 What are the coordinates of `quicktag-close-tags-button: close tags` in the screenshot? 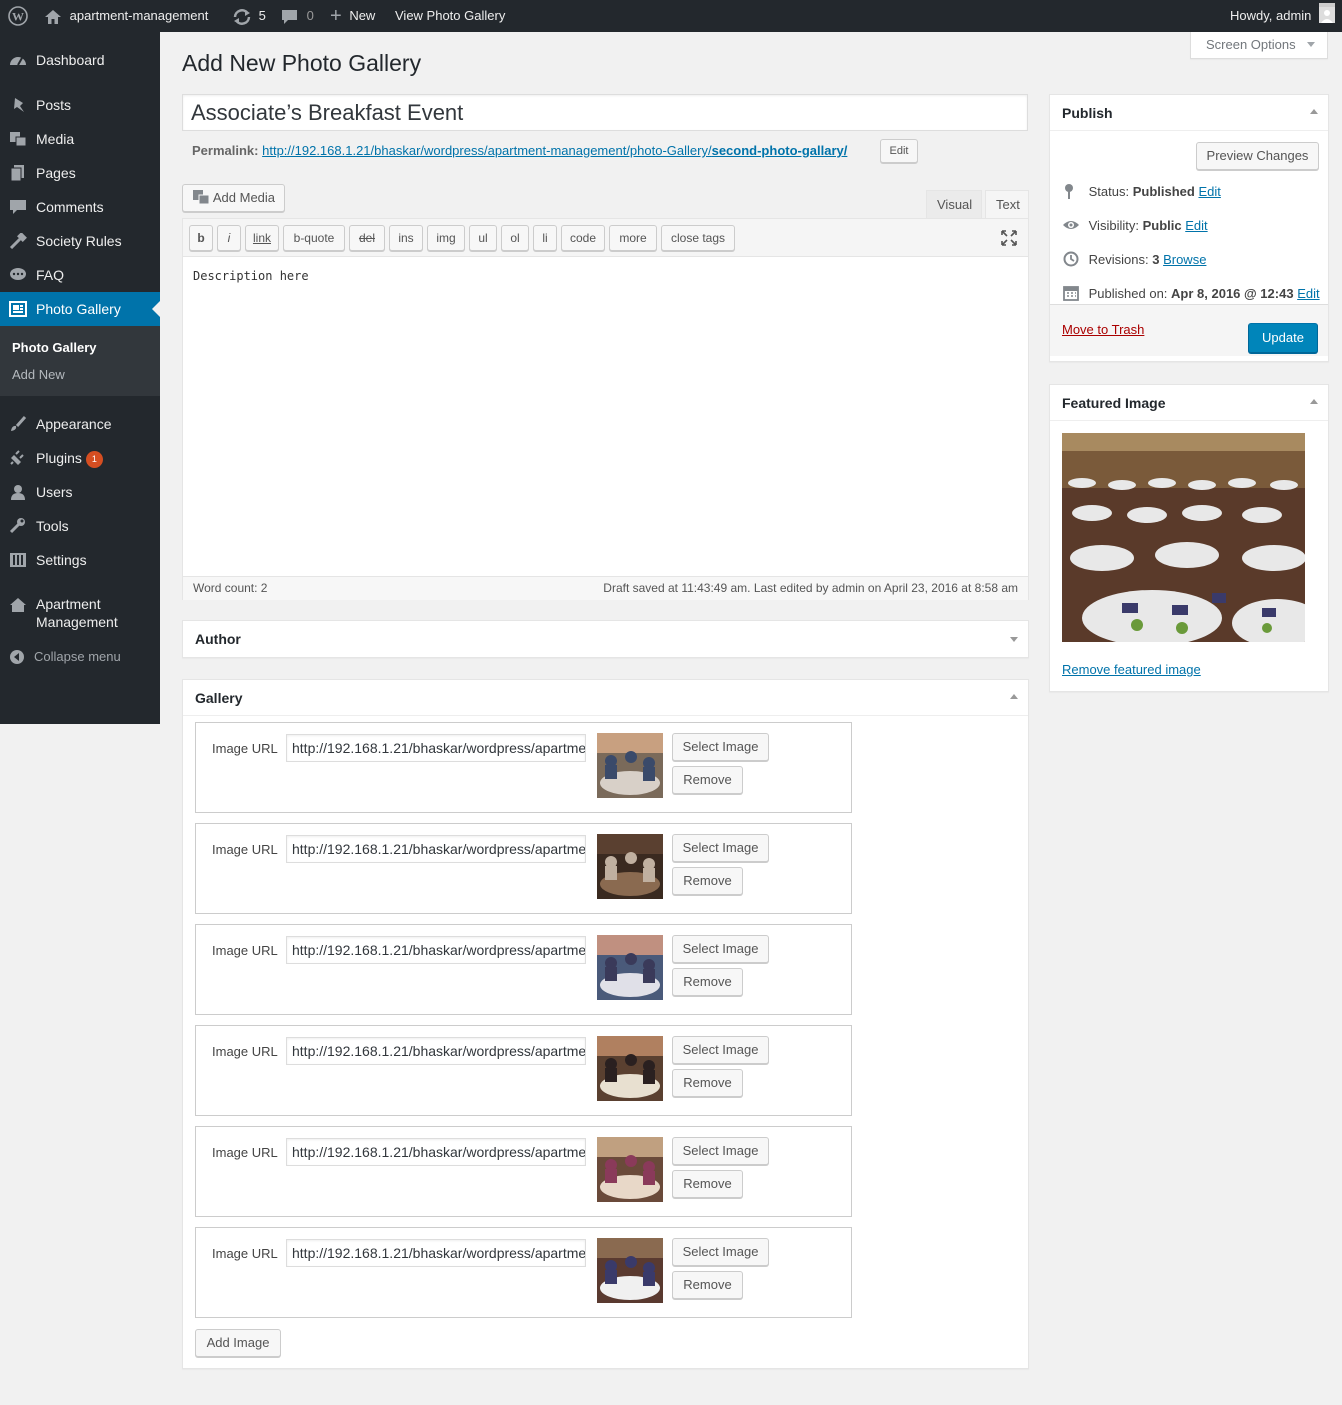 It's located at (698, 238).